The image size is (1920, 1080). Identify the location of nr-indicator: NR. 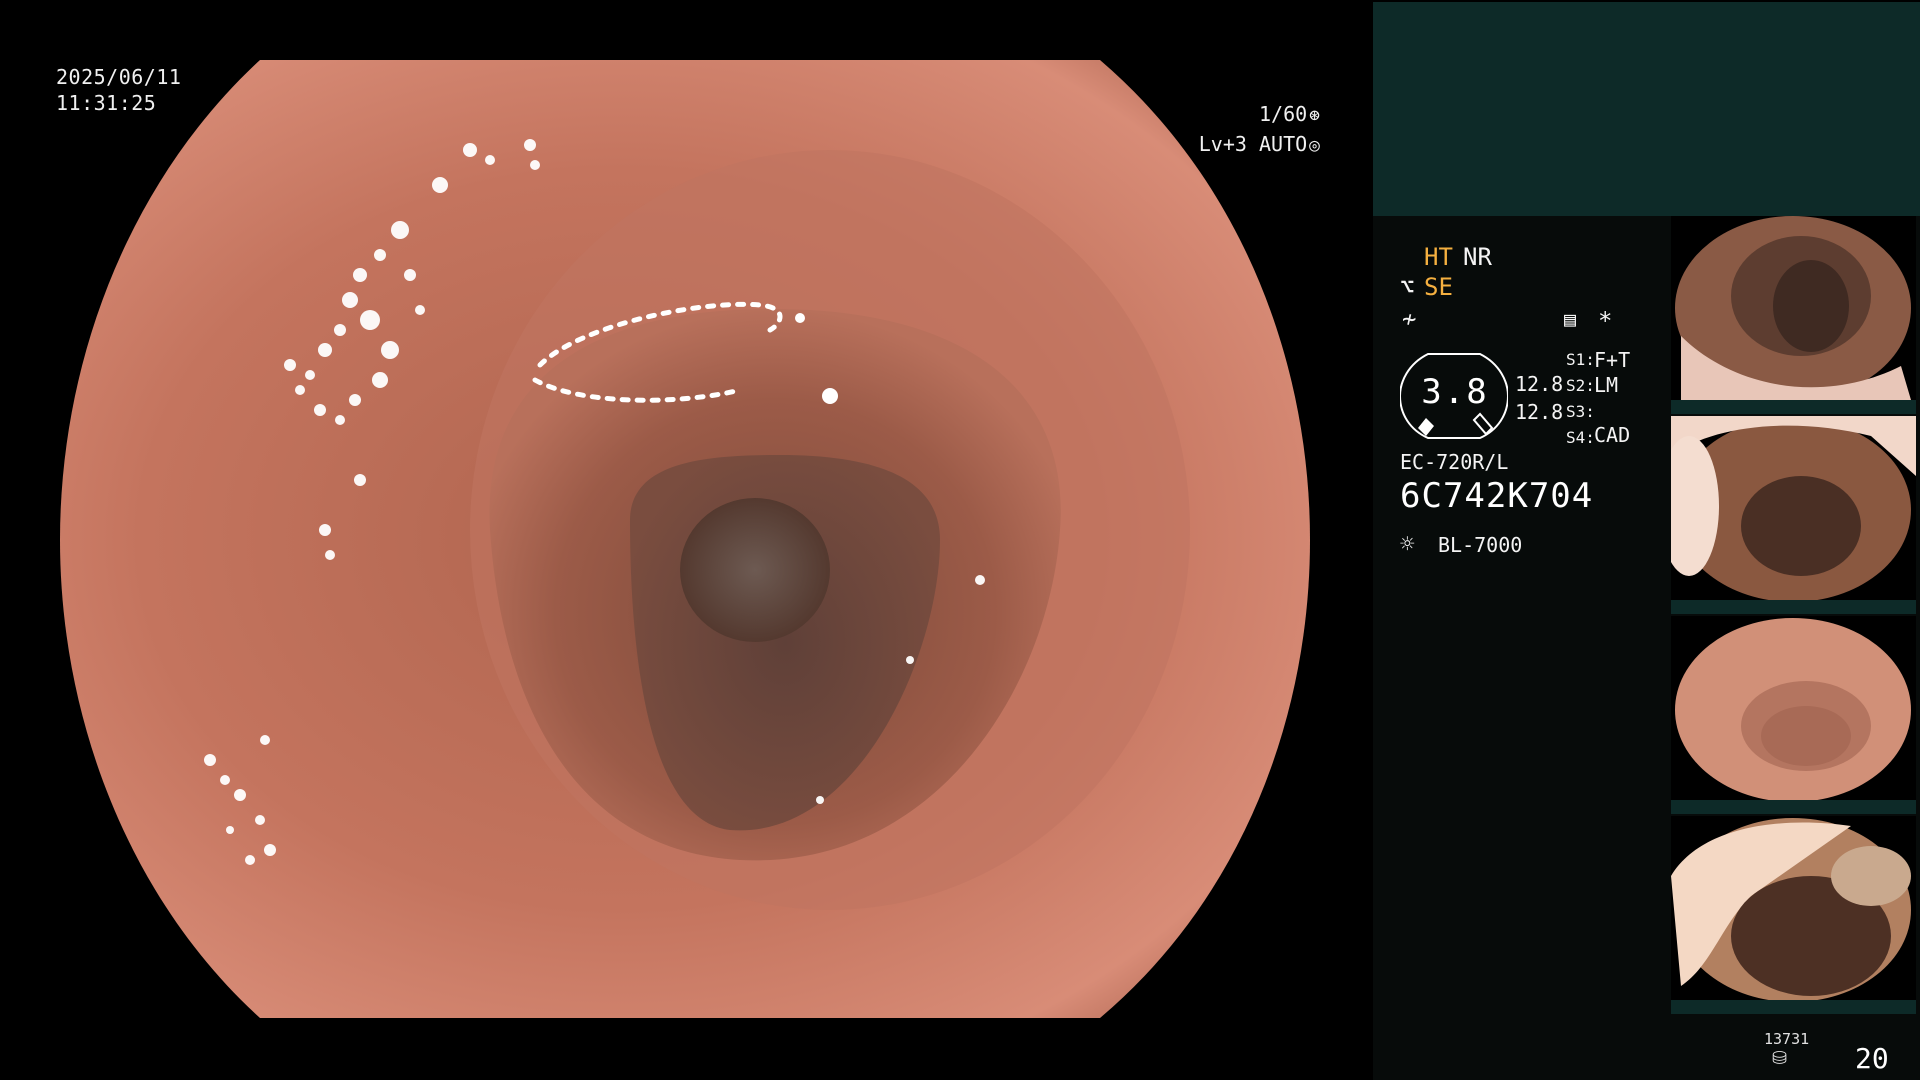
(1477, 257).